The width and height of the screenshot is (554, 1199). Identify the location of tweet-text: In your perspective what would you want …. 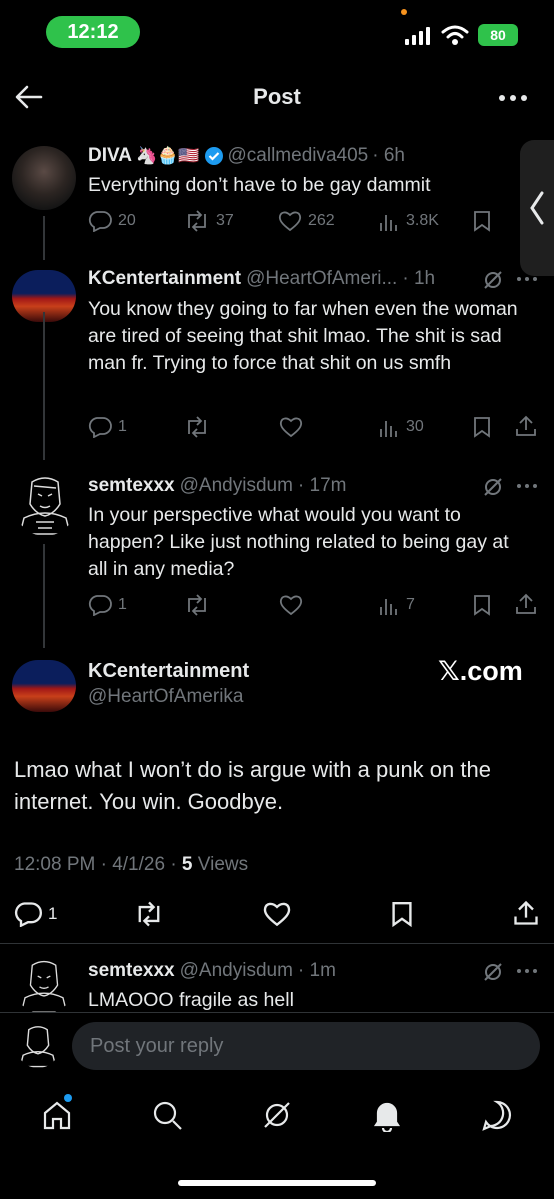
(298, 542).